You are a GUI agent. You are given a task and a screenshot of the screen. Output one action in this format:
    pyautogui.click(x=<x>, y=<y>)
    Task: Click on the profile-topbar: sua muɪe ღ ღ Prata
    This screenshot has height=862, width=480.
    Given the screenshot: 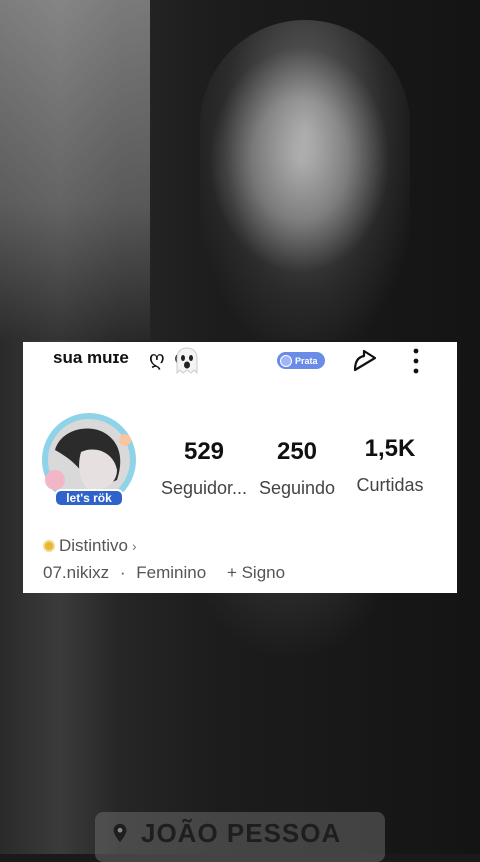 What is the action you would take?
    pyautogui.click(x=240, y=362)
    